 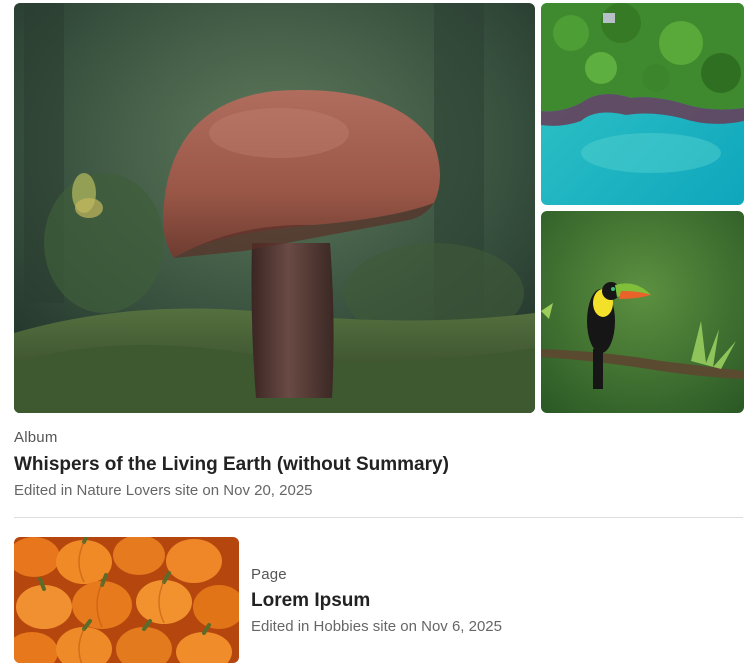 I want to click on page-title: Lorem Ipsum, so click(x=310, y=601).